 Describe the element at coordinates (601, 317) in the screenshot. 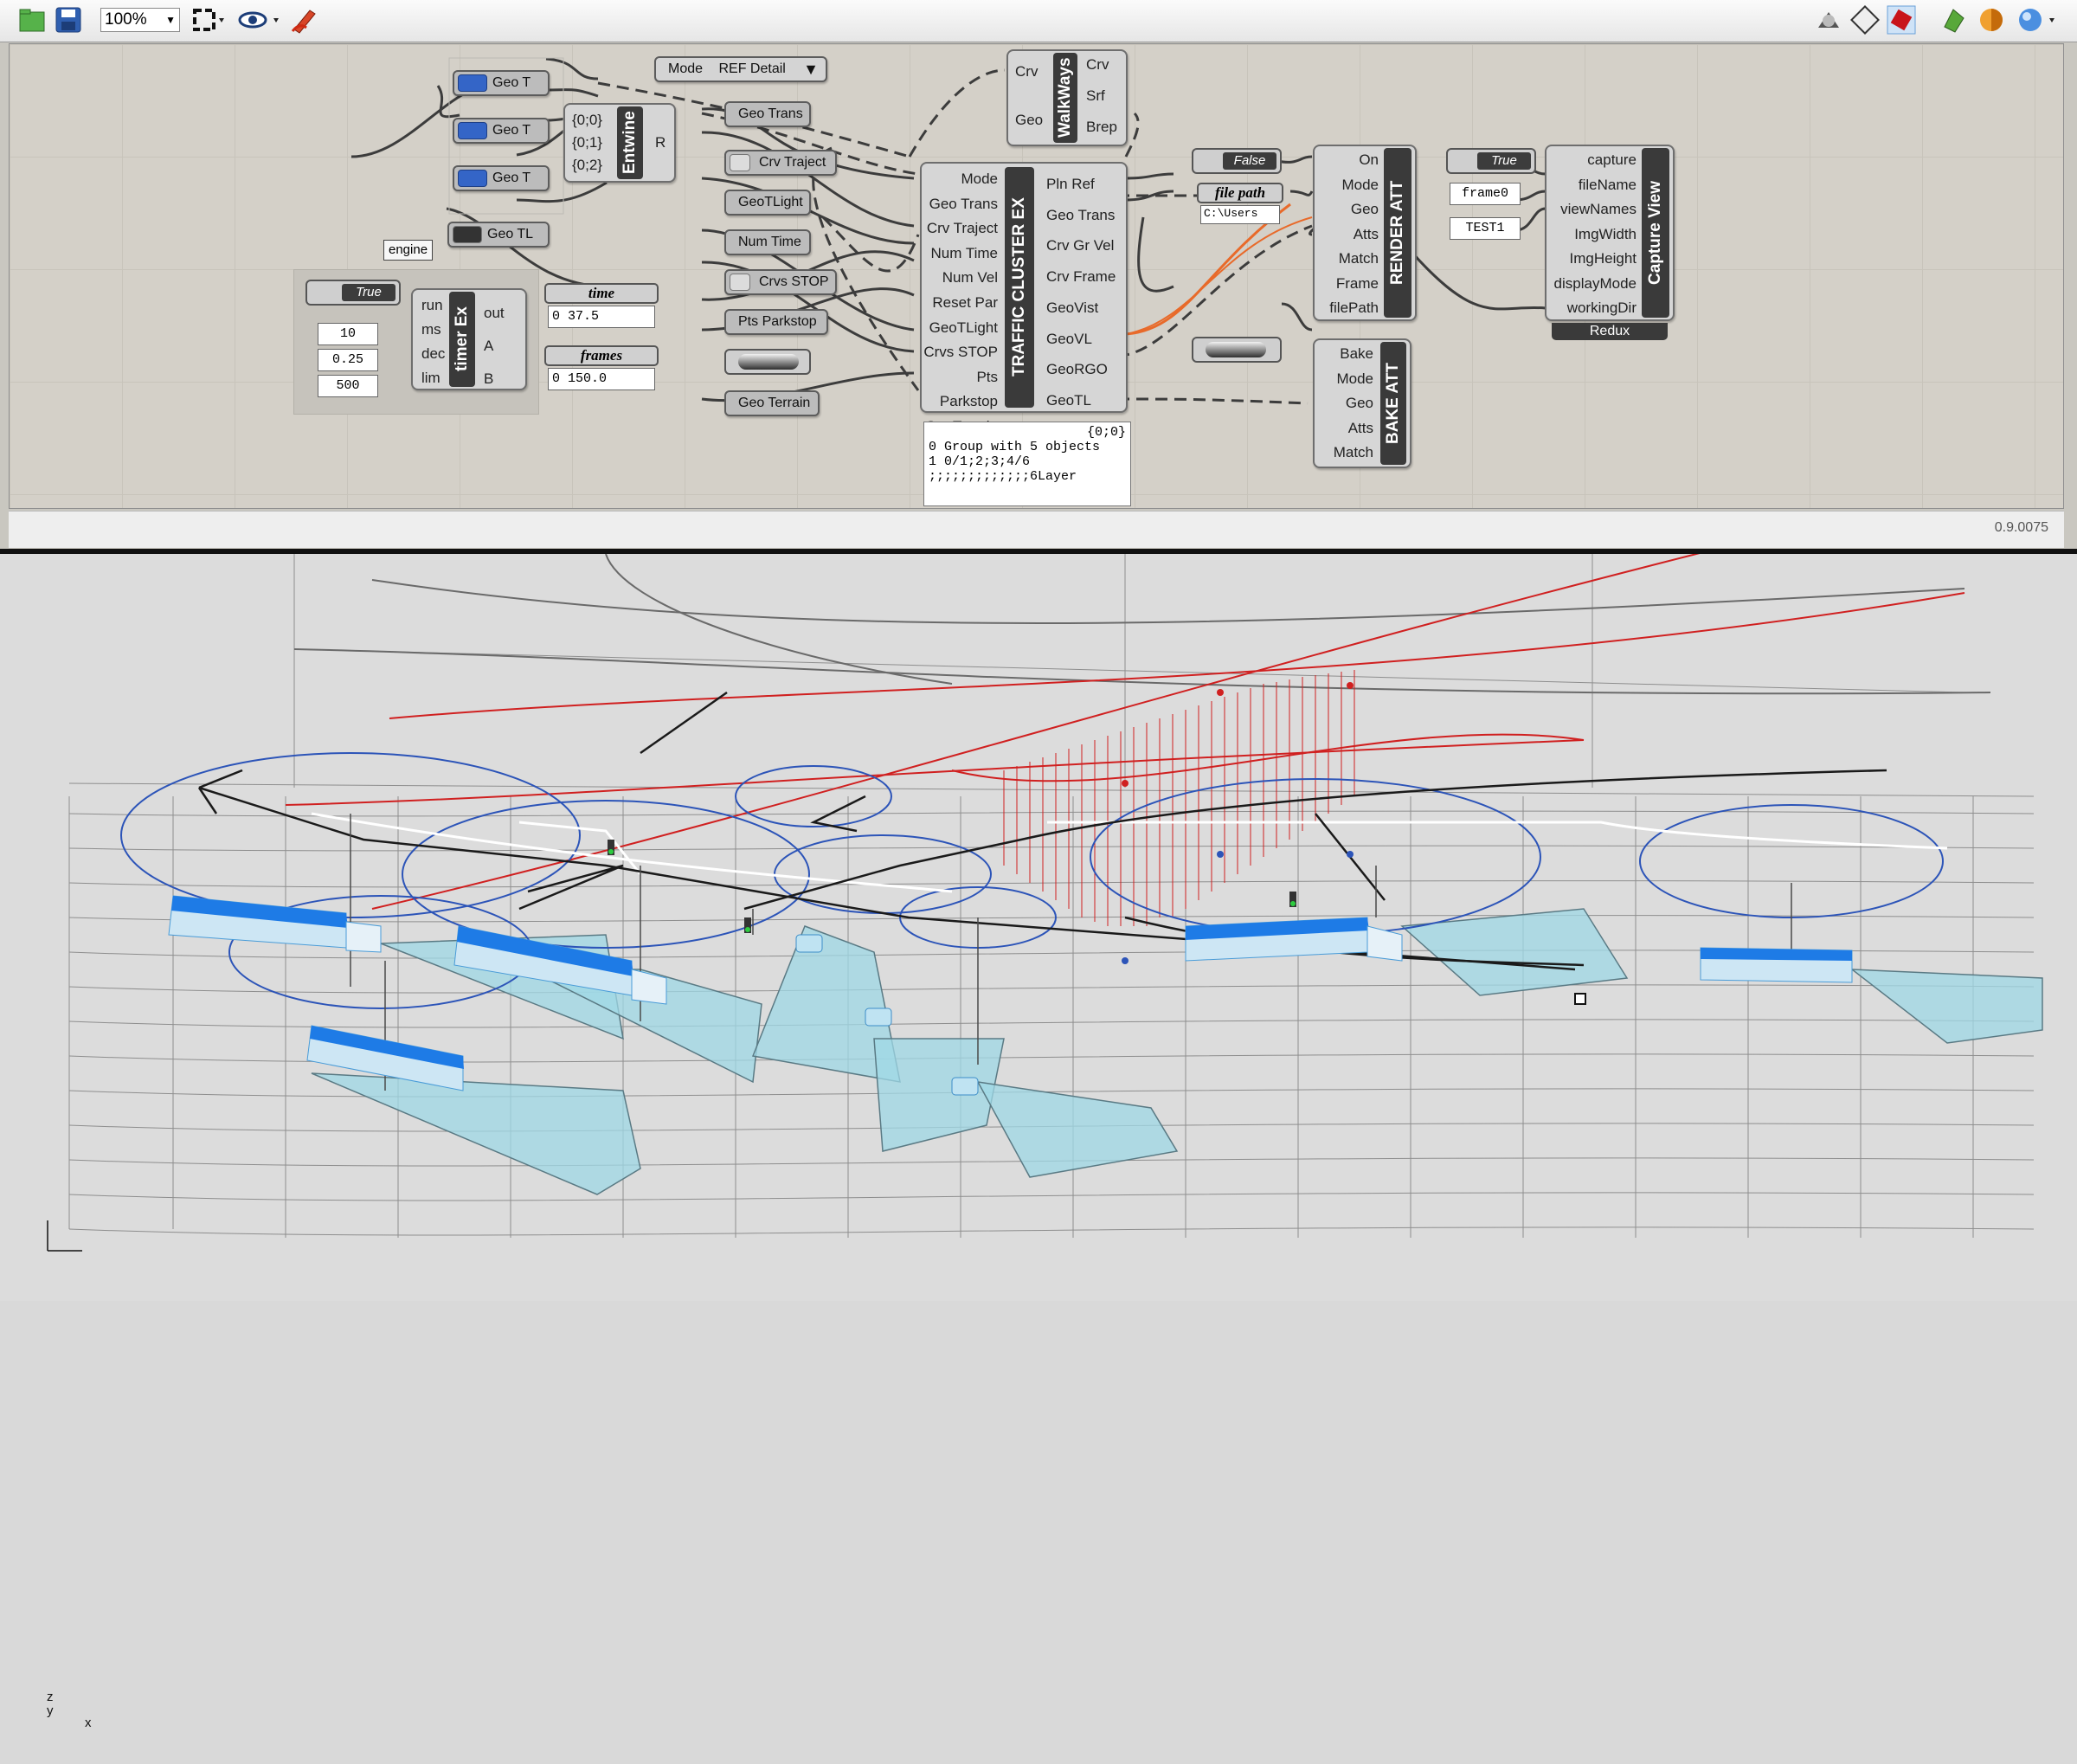

I see `time-value: 0 37.5` at that location.